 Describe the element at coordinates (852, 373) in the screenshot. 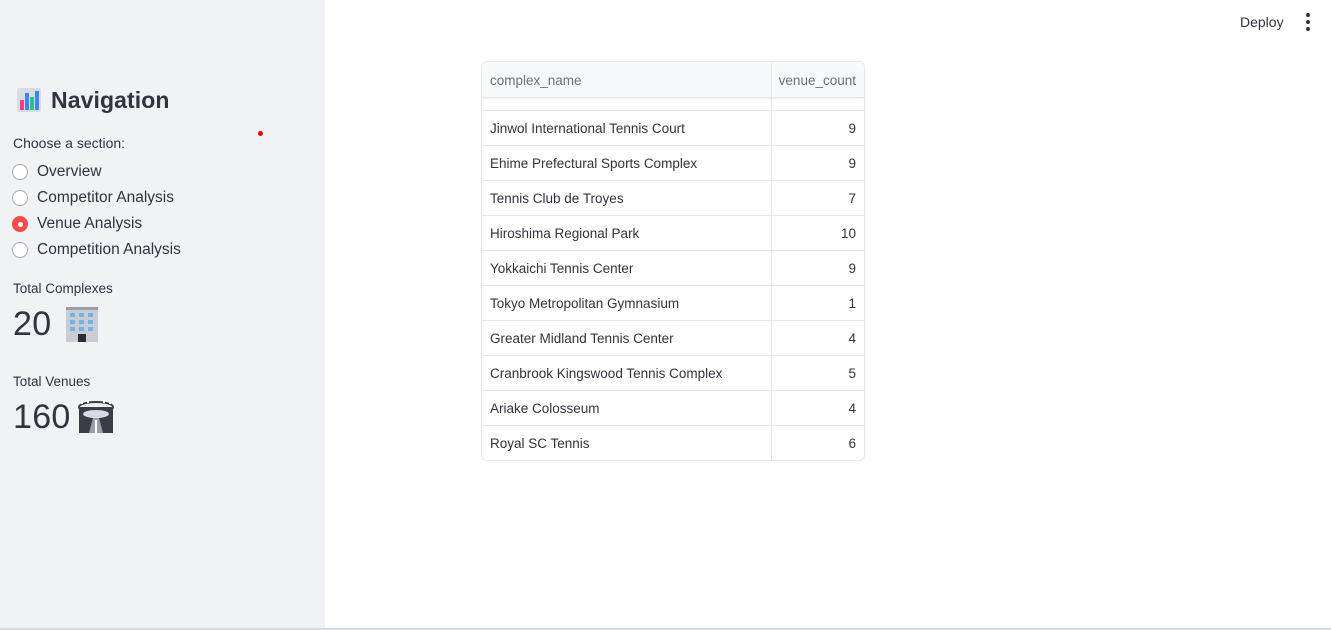

I see `table-cell-venue-count: 5` at that location.